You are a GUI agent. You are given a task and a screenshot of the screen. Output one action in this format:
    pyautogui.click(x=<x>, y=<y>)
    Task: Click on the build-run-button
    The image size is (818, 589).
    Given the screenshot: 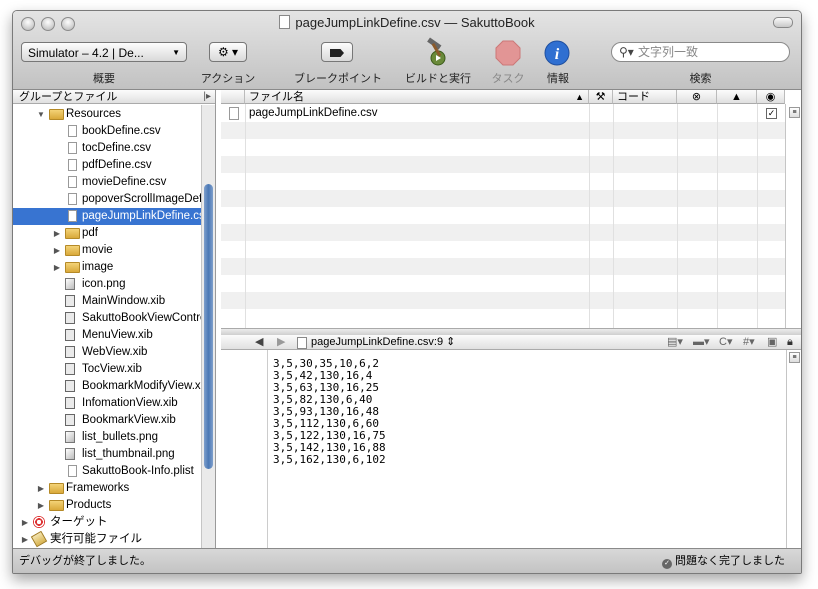 What is the action you would take?
    pyautogui.click(x=438, y=52)
    